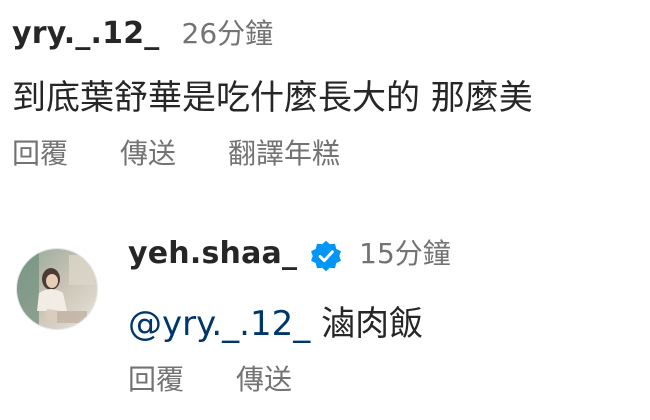 The image size is (650, 420). What do you see at coordinates (202, 152) in the screenshot?
I see `comment-actions: 回覆 傳送 翻譯年糕` at bounding box center [202, 152].